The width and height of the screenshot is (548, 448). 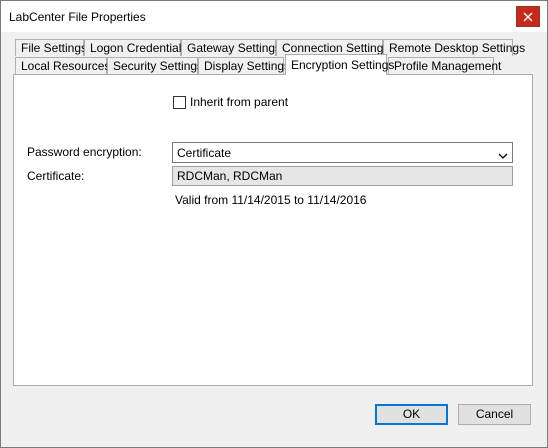 I want to click on close-icon, so click(x=528, y=17).